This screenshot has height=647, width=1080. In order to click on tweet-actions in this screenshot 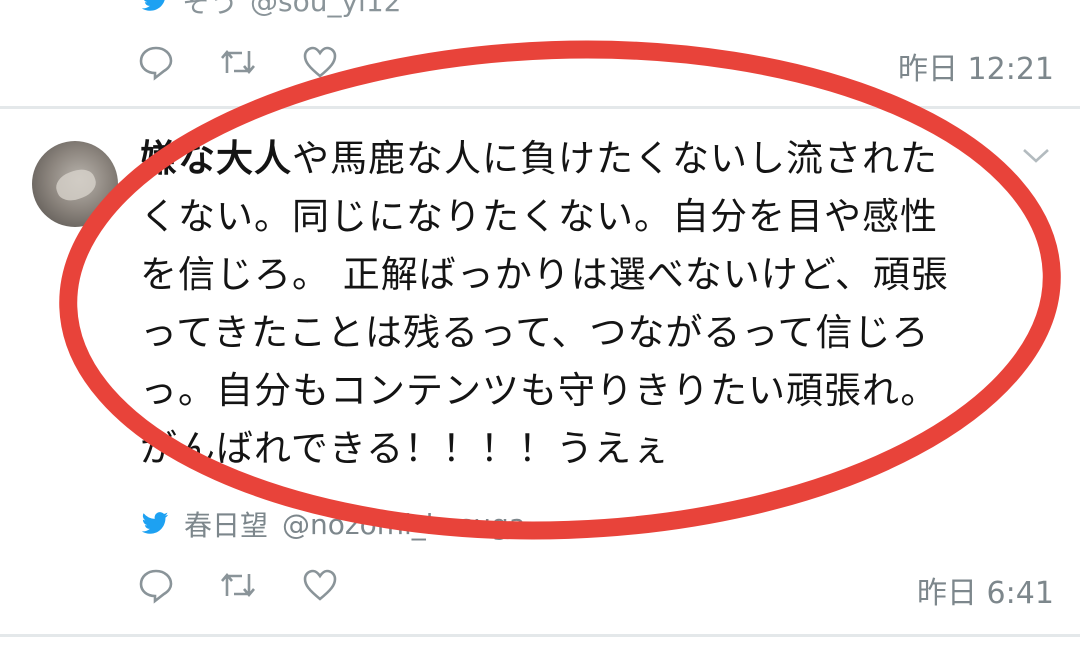, I will do `click(259, 585)`.